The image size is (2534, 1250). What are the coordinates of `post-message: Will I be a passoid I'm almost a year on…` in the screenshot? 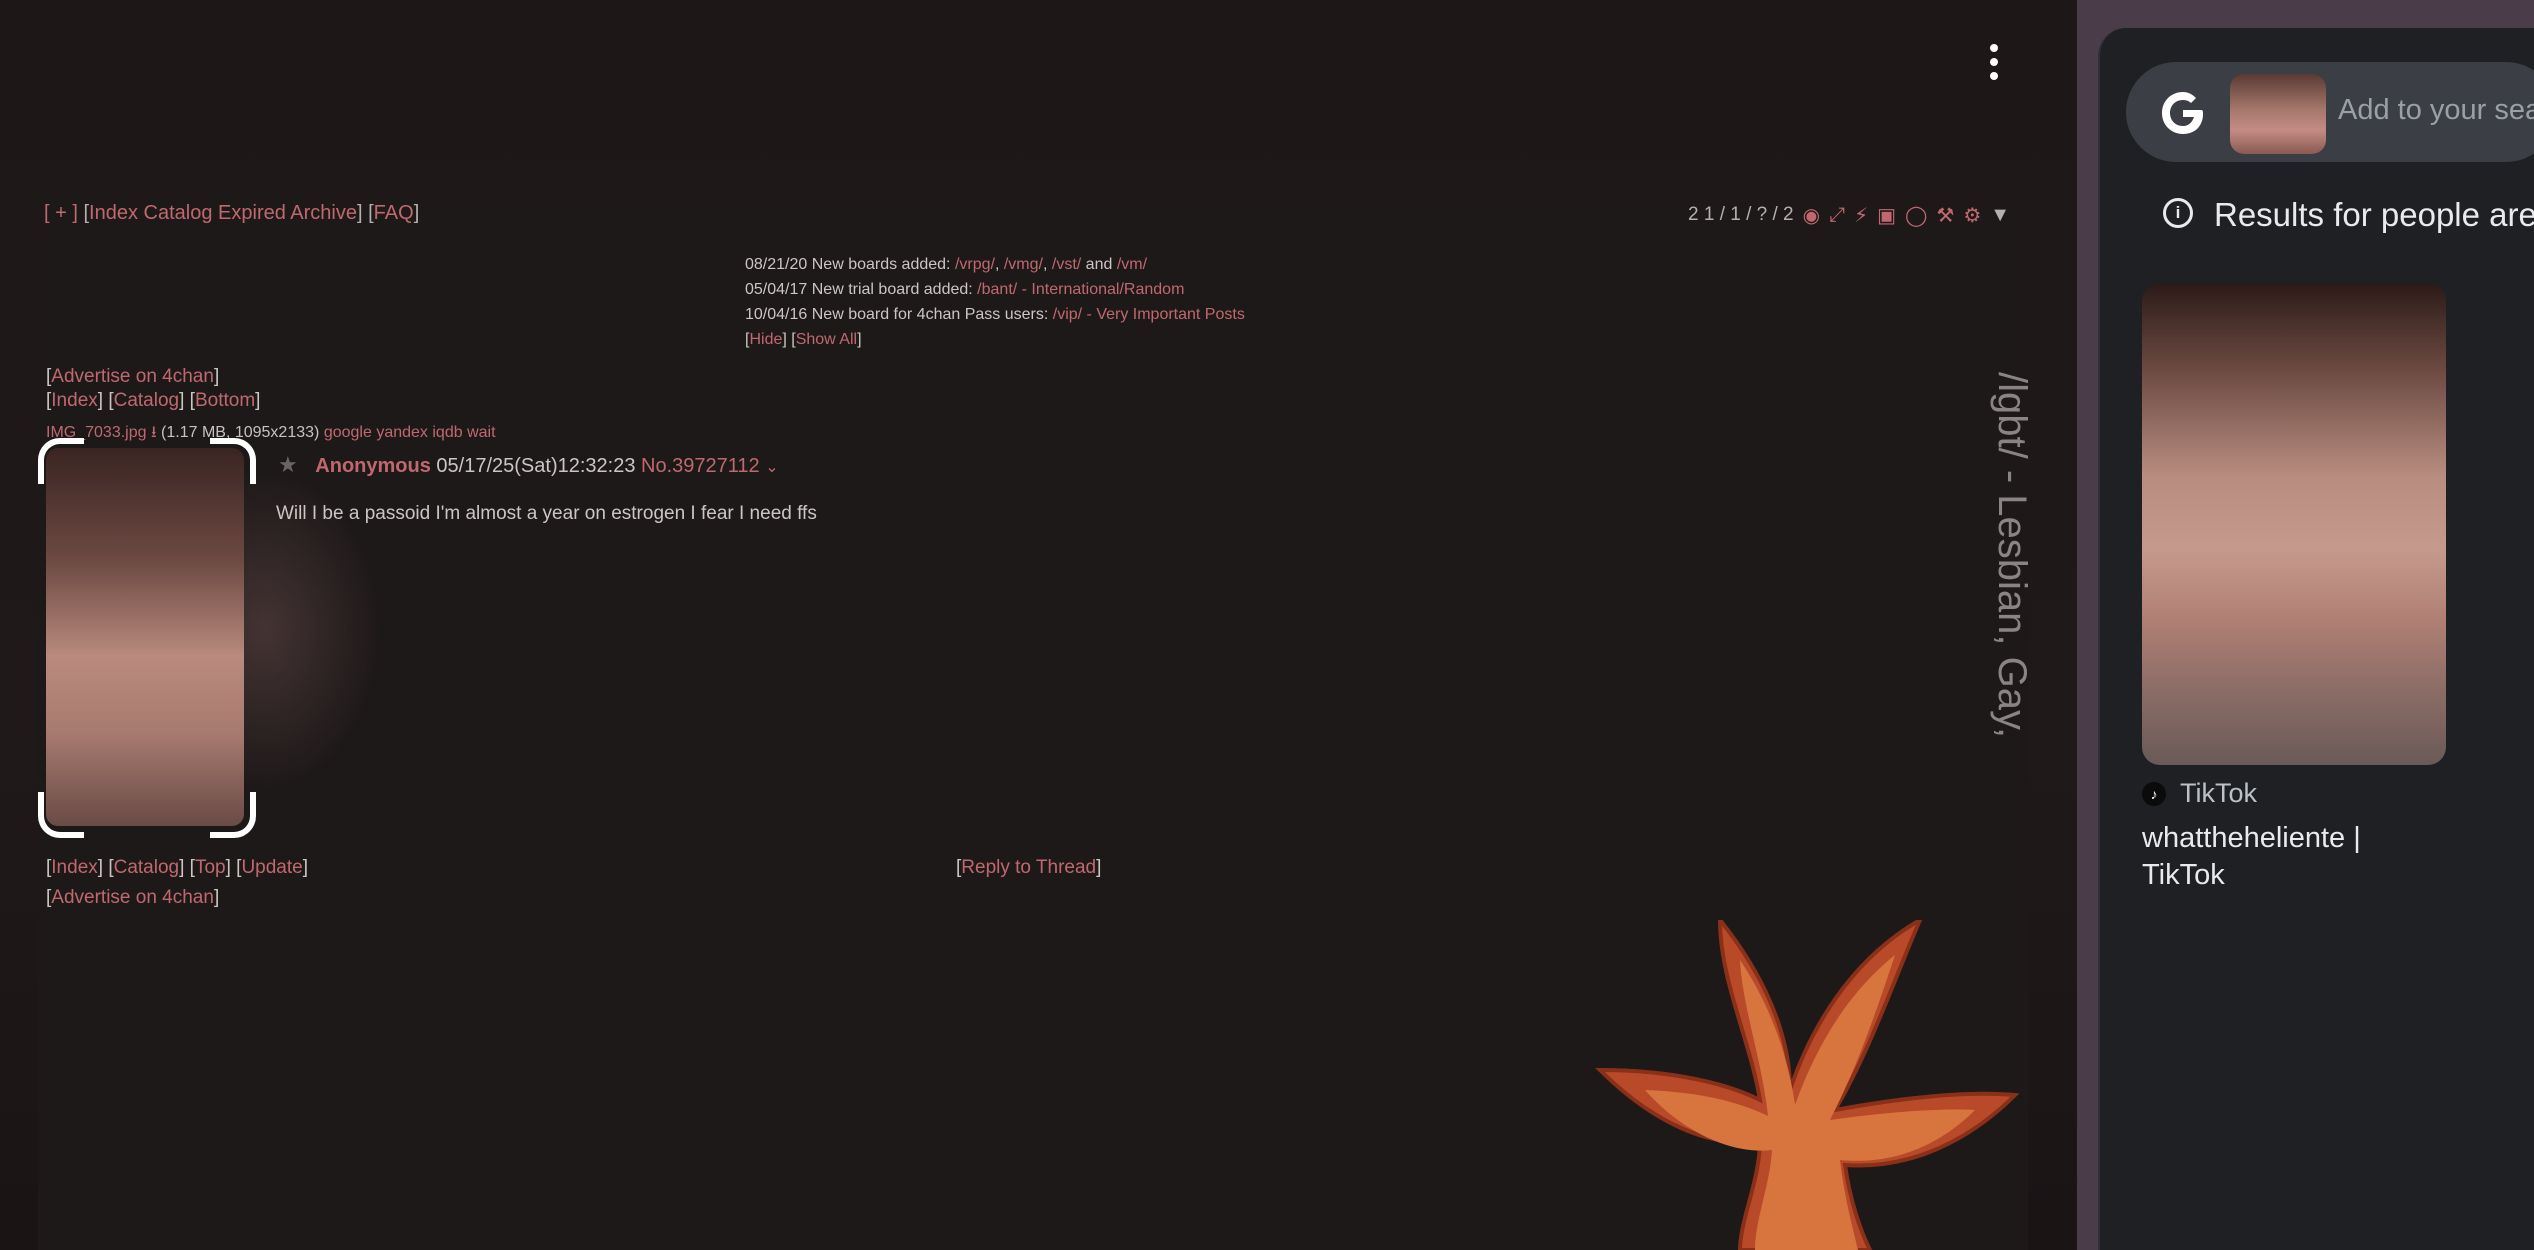 It's located at (546, 513).